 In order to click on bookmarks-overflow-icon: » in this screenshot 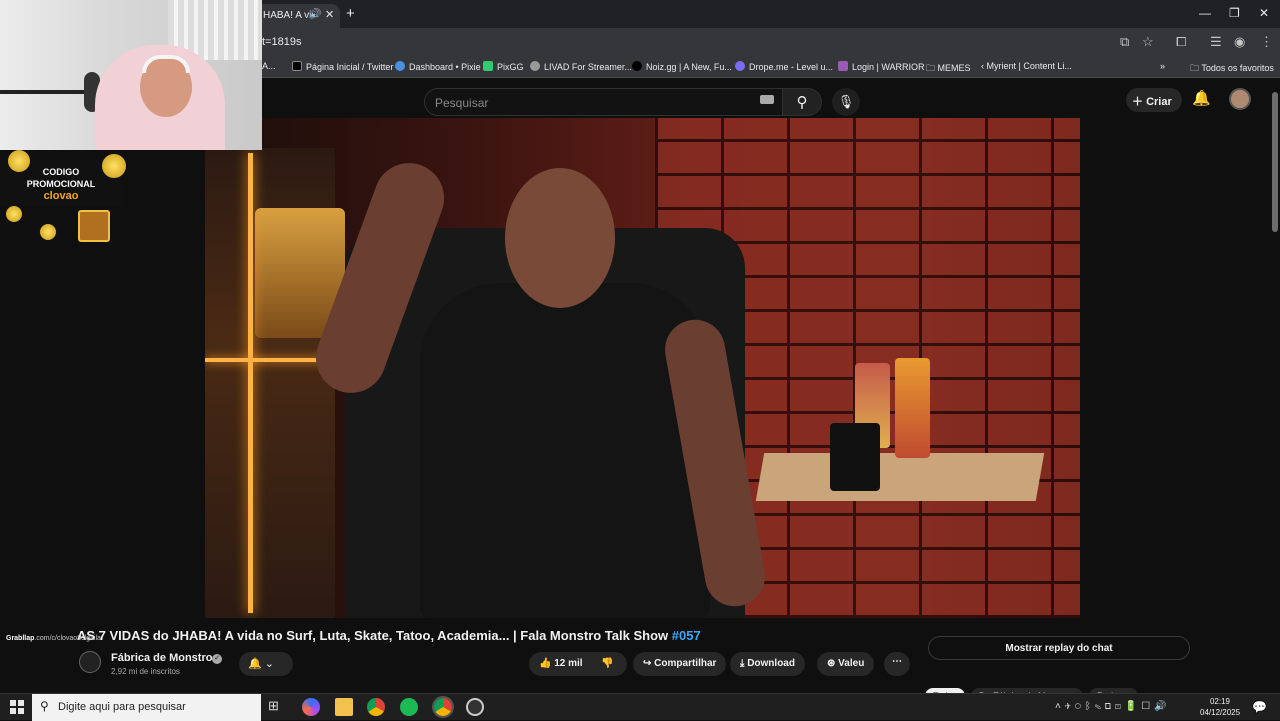, I will do `click(1162, 66)`.